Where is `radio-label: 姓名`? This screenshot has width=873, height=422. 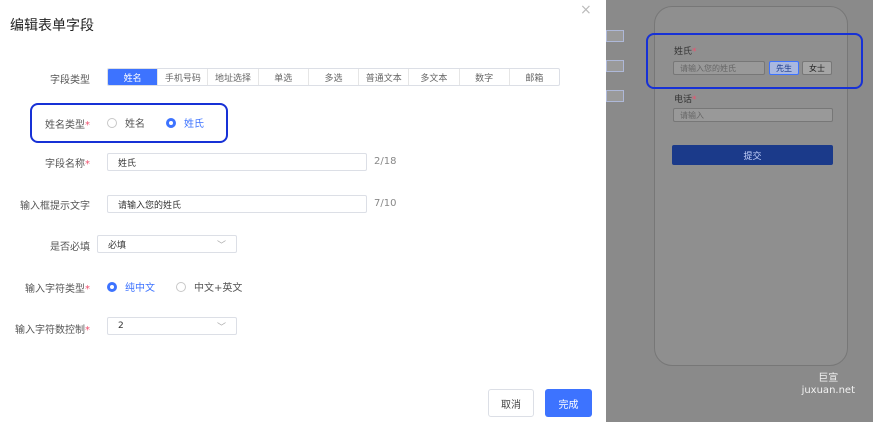 radio-label: 姓名 is located at coordinates (135, 124).